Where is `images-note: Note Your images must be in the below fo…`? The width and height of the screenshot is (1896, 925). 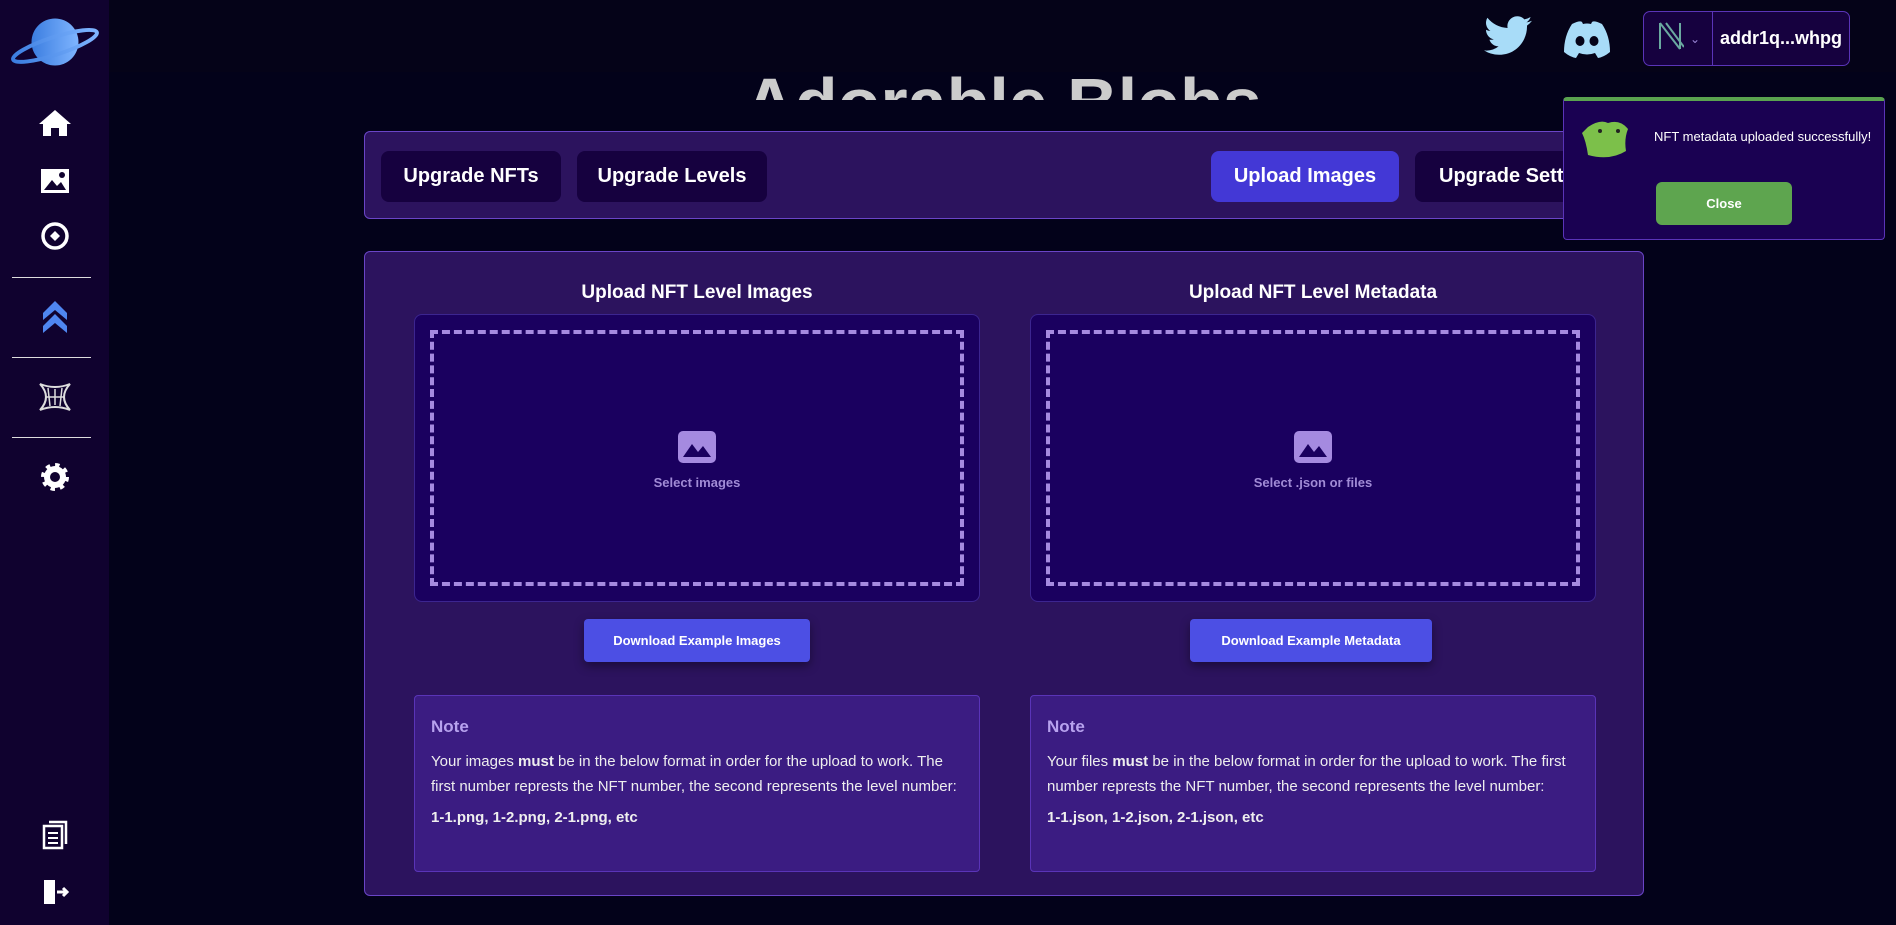 images-note: Note Your images must be in the below fo… is located at coordinates (697, 783).